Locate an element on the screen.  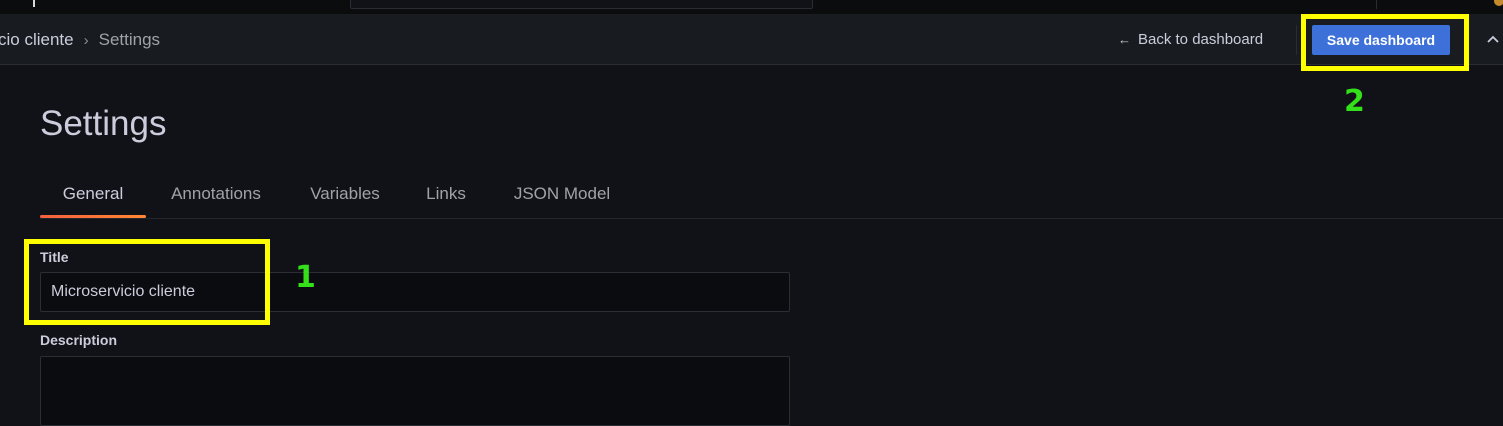
tab-links-label: Links is located at coordinates (446, 193).